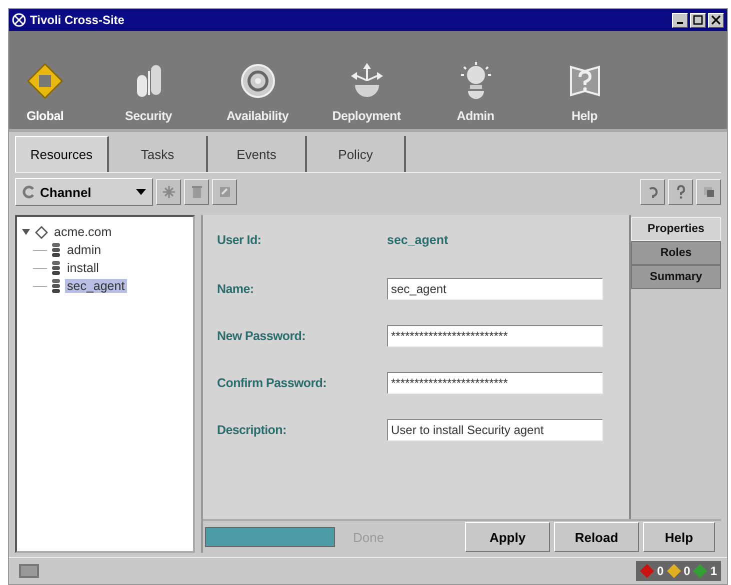  I want to click on asterisk-icon, so click(169, 192).